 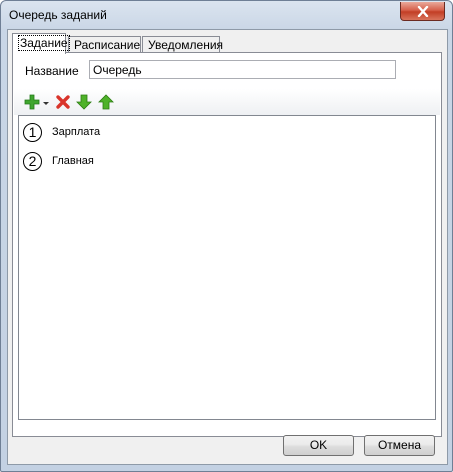 I want to click on tab-notifications-label: Уведомления, so click(x=186, y=45).